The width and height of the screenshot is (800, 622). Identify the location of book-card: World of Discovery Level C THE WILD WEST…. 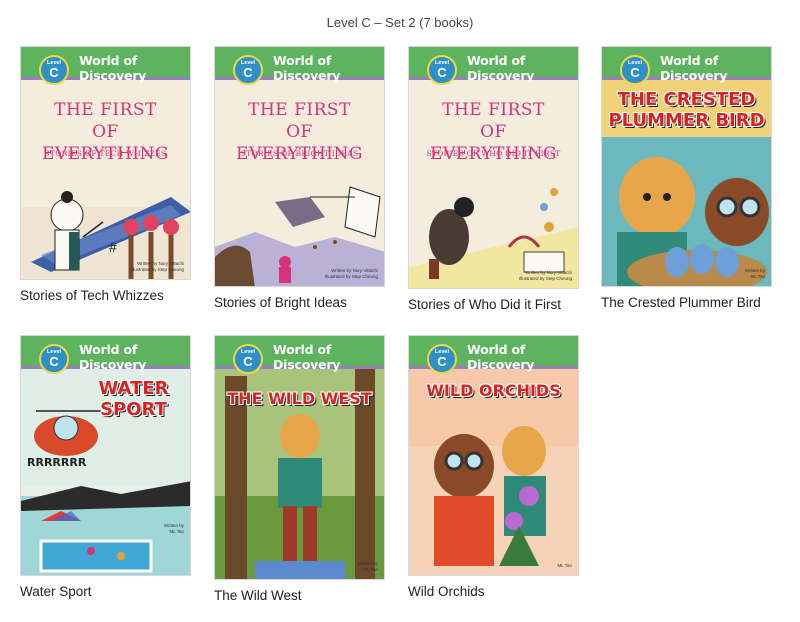
(300, 469).